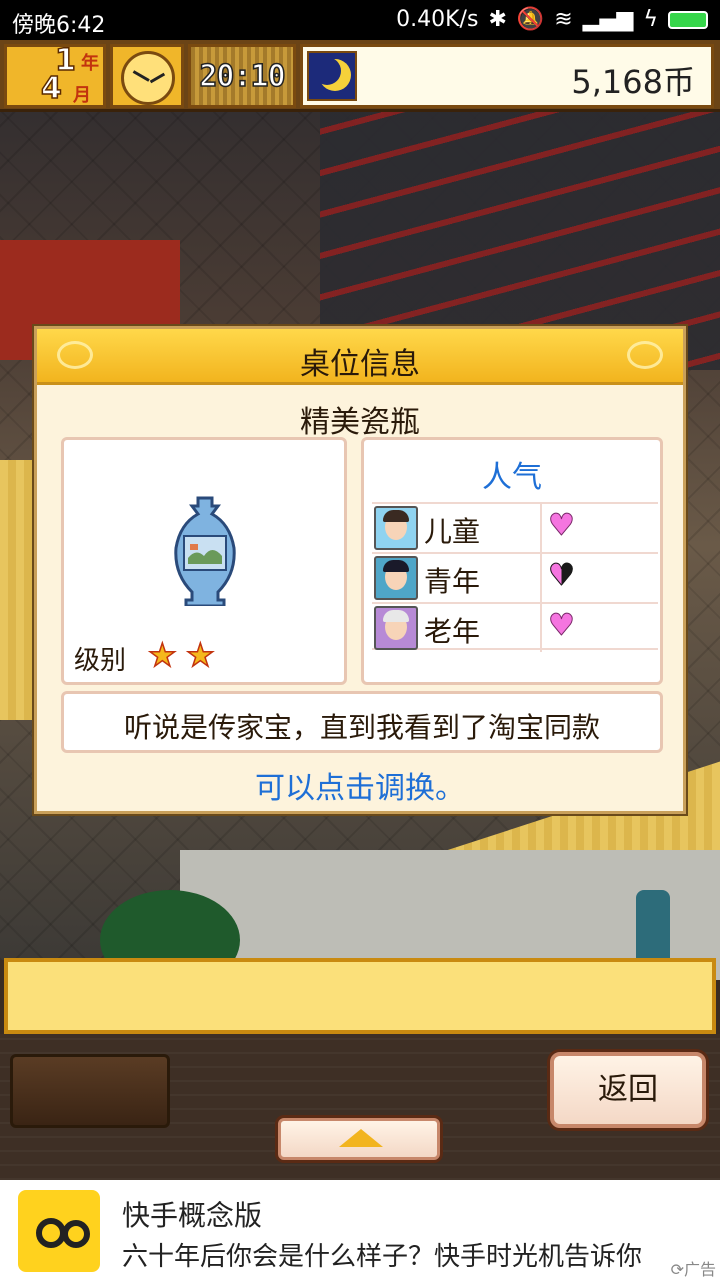 The height and width of the screenshot is (1280, 720). Describe the element at coordinates (361, 727) in the screenshot. I see `item-description: 听说是传家宝，直到我看到了淘宝同款` at that location.